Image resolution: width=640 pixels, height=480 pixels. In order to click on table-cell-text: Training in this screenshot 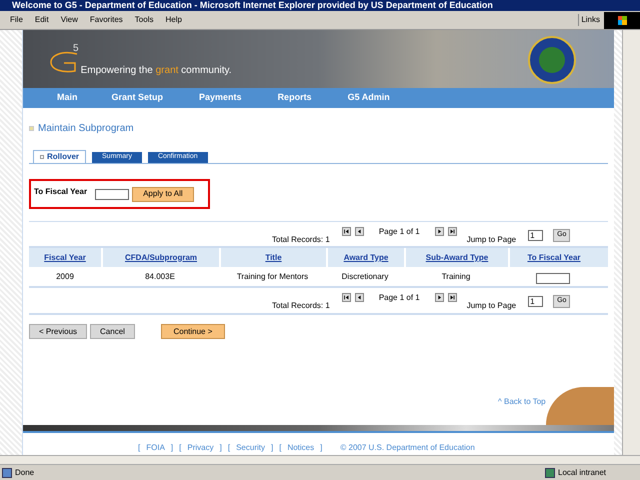, I will do `click(456, 276)`.